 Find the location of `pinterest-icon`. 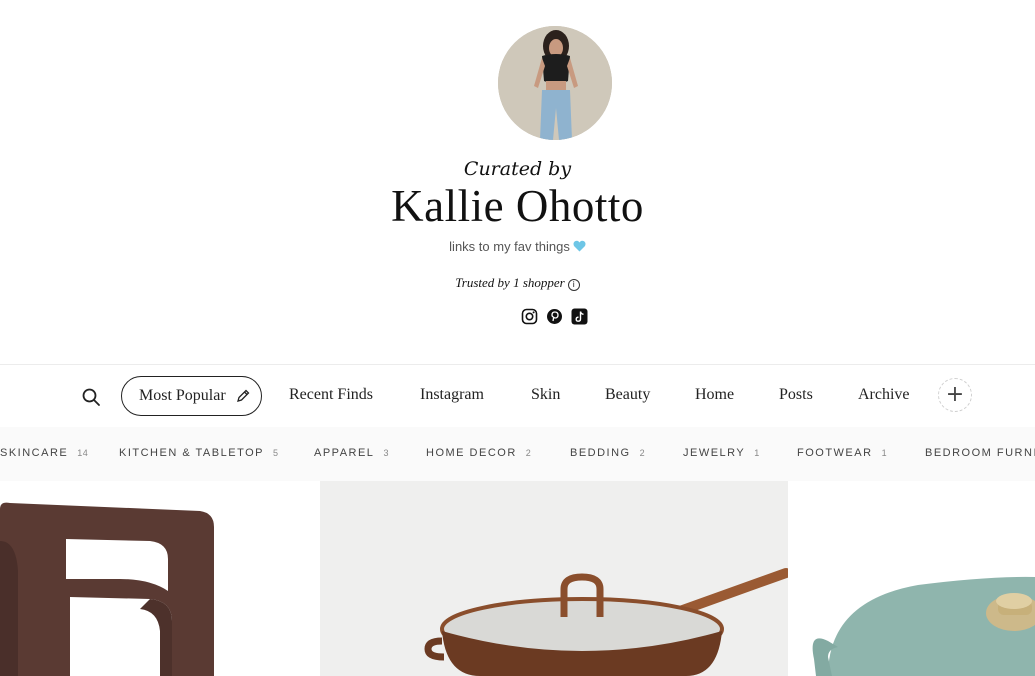

pinterest-icon is located at coordinates (554, 316).